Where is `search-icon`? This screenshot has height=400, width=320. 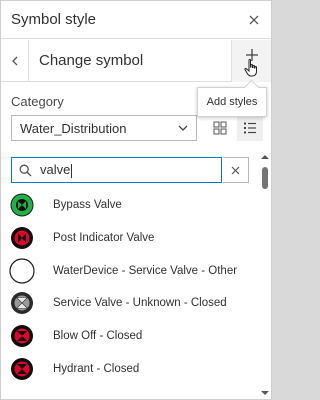 search-icon is located at coordinates (25, 170).